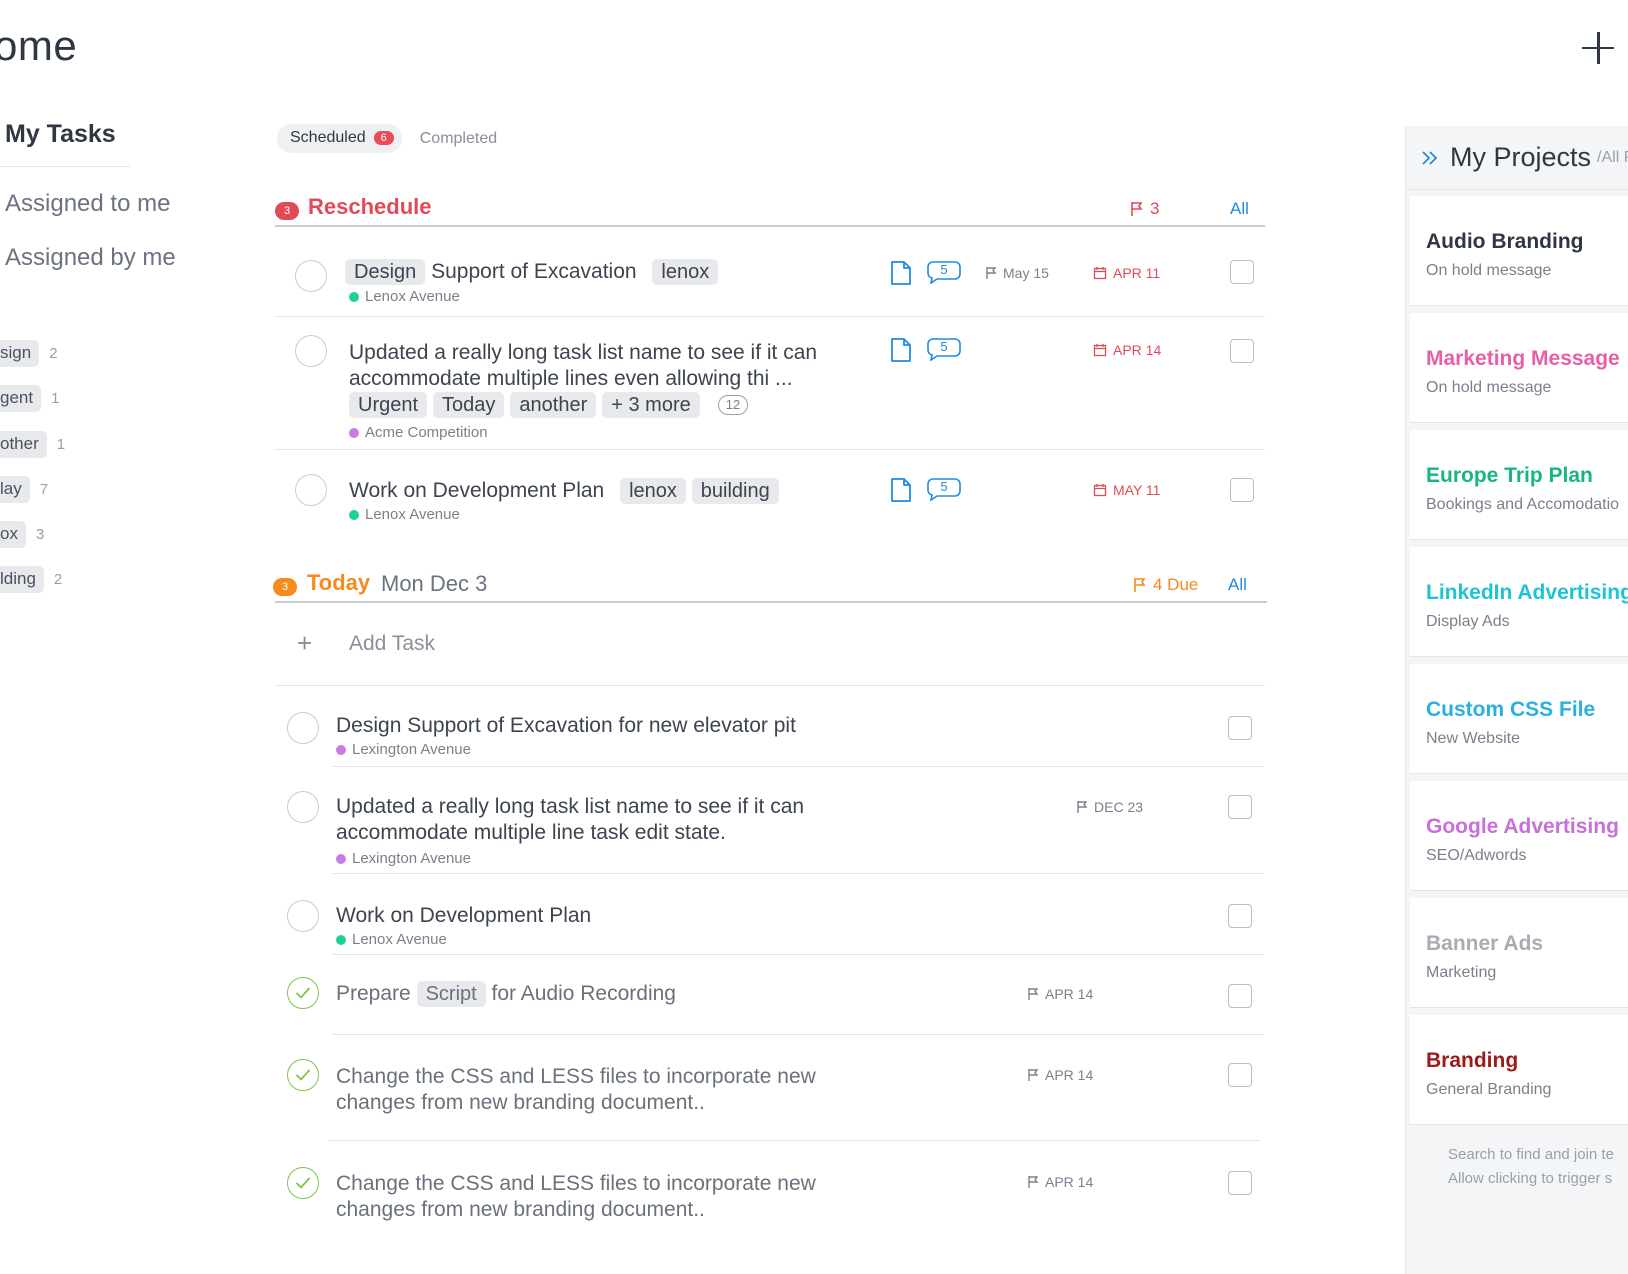 This screenshot has width=1628, height=1274. Describe the element at coordinates (770, 586) in the screenshot. I see `section-header-today: 3 Today Mon Dec 3 4 Due All` at that location.